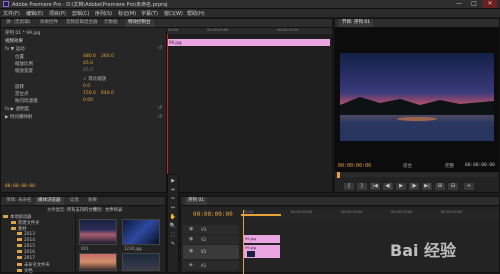 This screenshot has height=274, width=500. What do you see at coordinates (26, 234) in the screenshot?
I see `folder-item: 2013` at bounding box center [26, 234].